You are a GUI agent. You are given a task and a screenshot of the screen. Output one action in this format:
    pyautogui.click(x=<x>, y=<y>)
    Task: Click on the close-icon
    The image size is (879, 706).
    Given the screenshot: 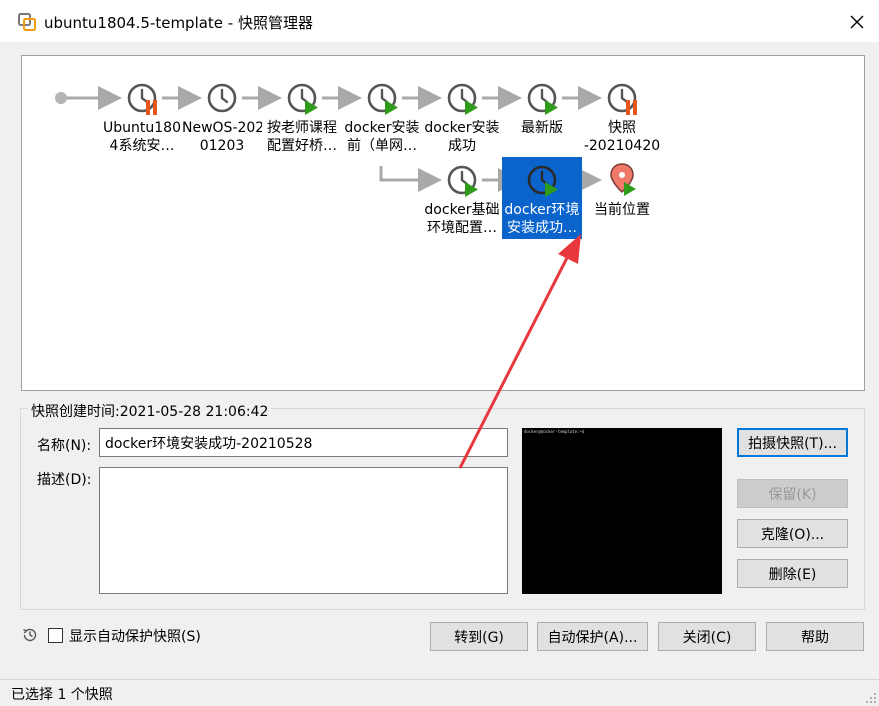 What is the action you would take?
    pyautogui.click(x=857, y=22)
    